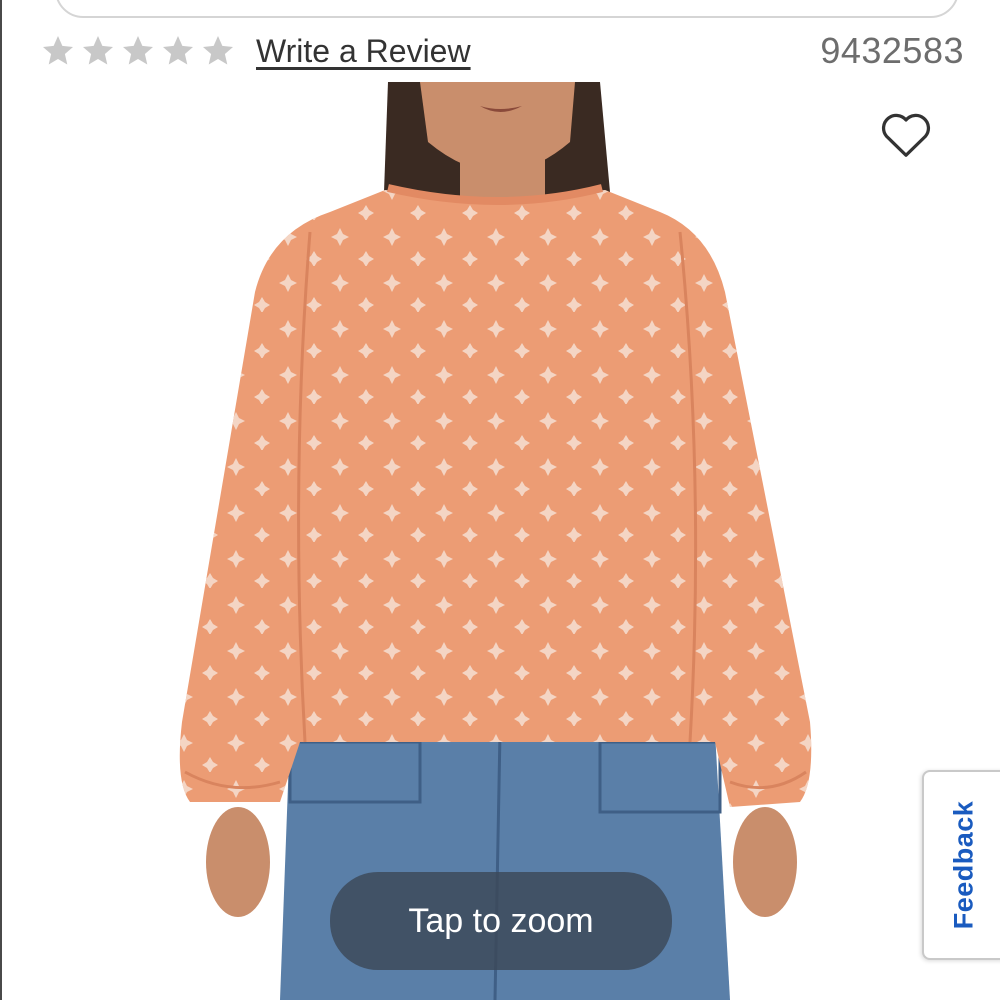 The width and height of the screenshot is (1000, 1000). I want to click on write-review-link: Write a Review, so click(363, 51).